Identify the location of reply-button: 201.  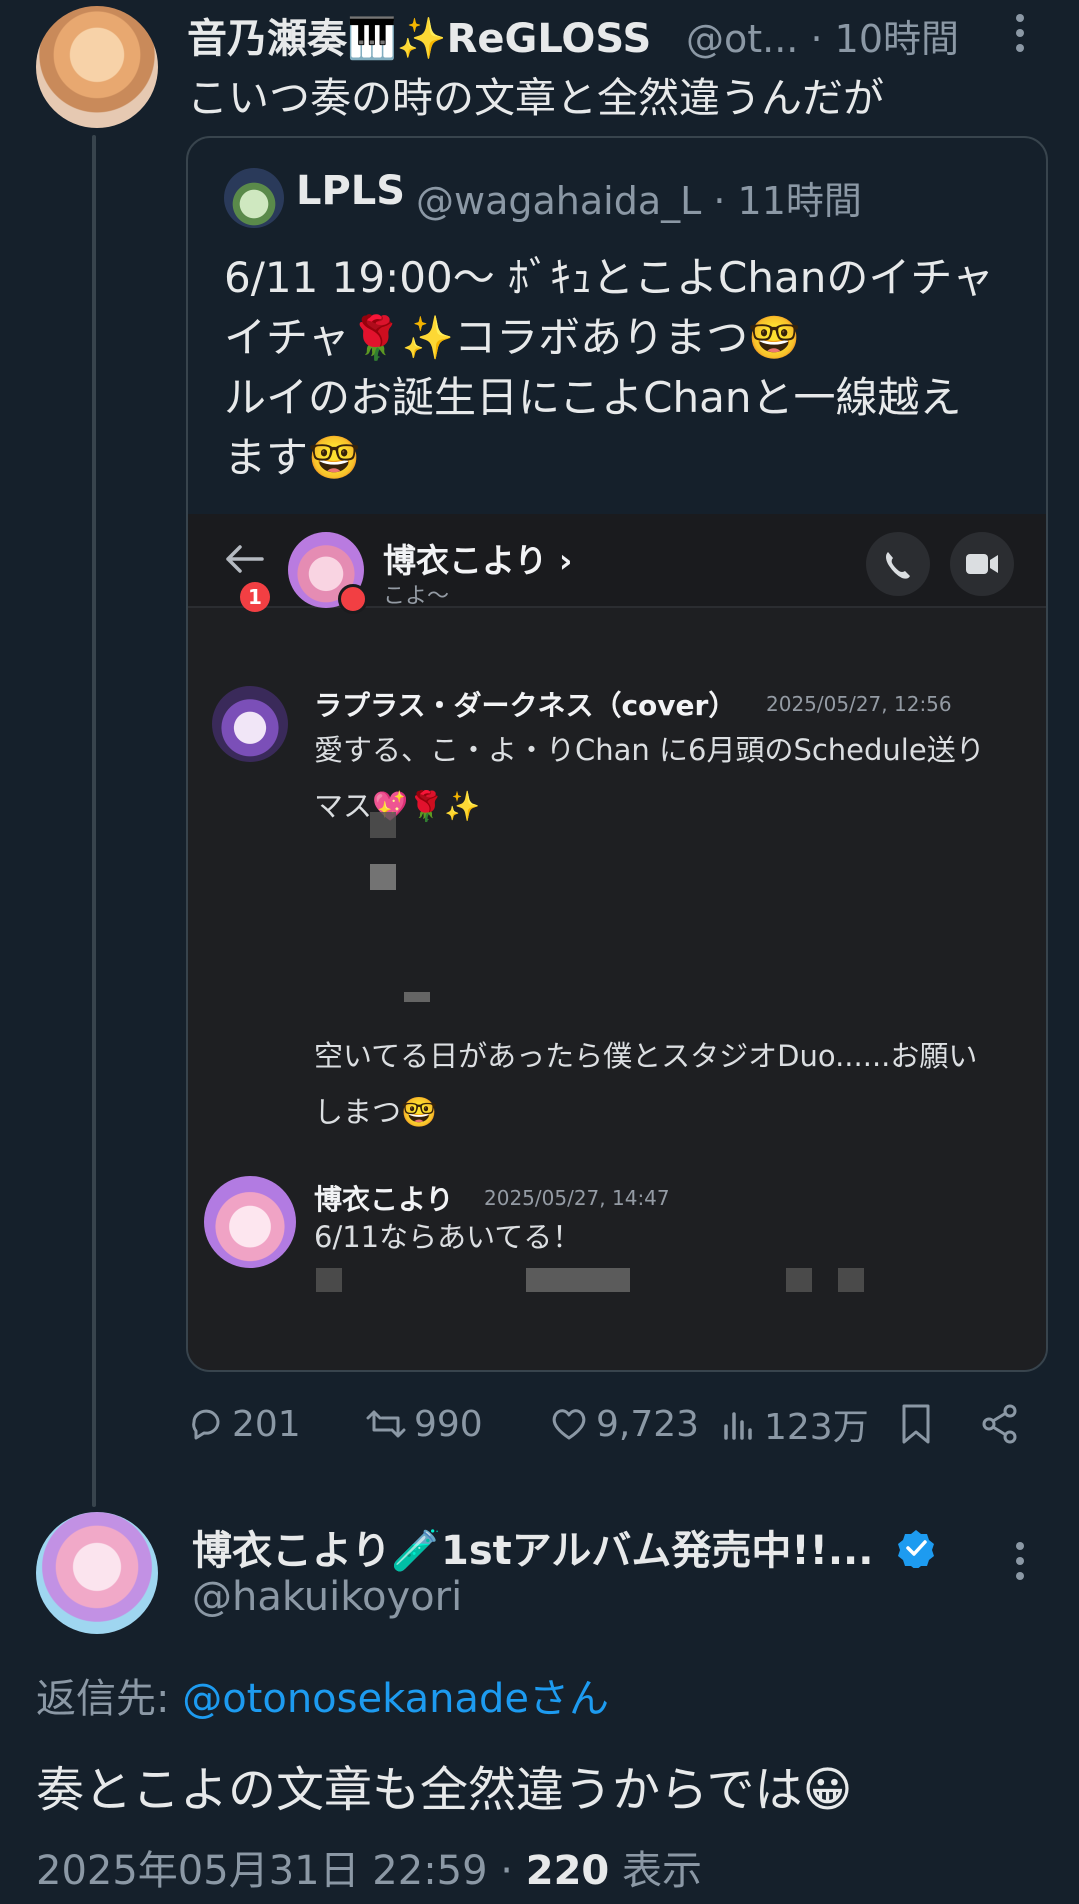
(243, 1424).